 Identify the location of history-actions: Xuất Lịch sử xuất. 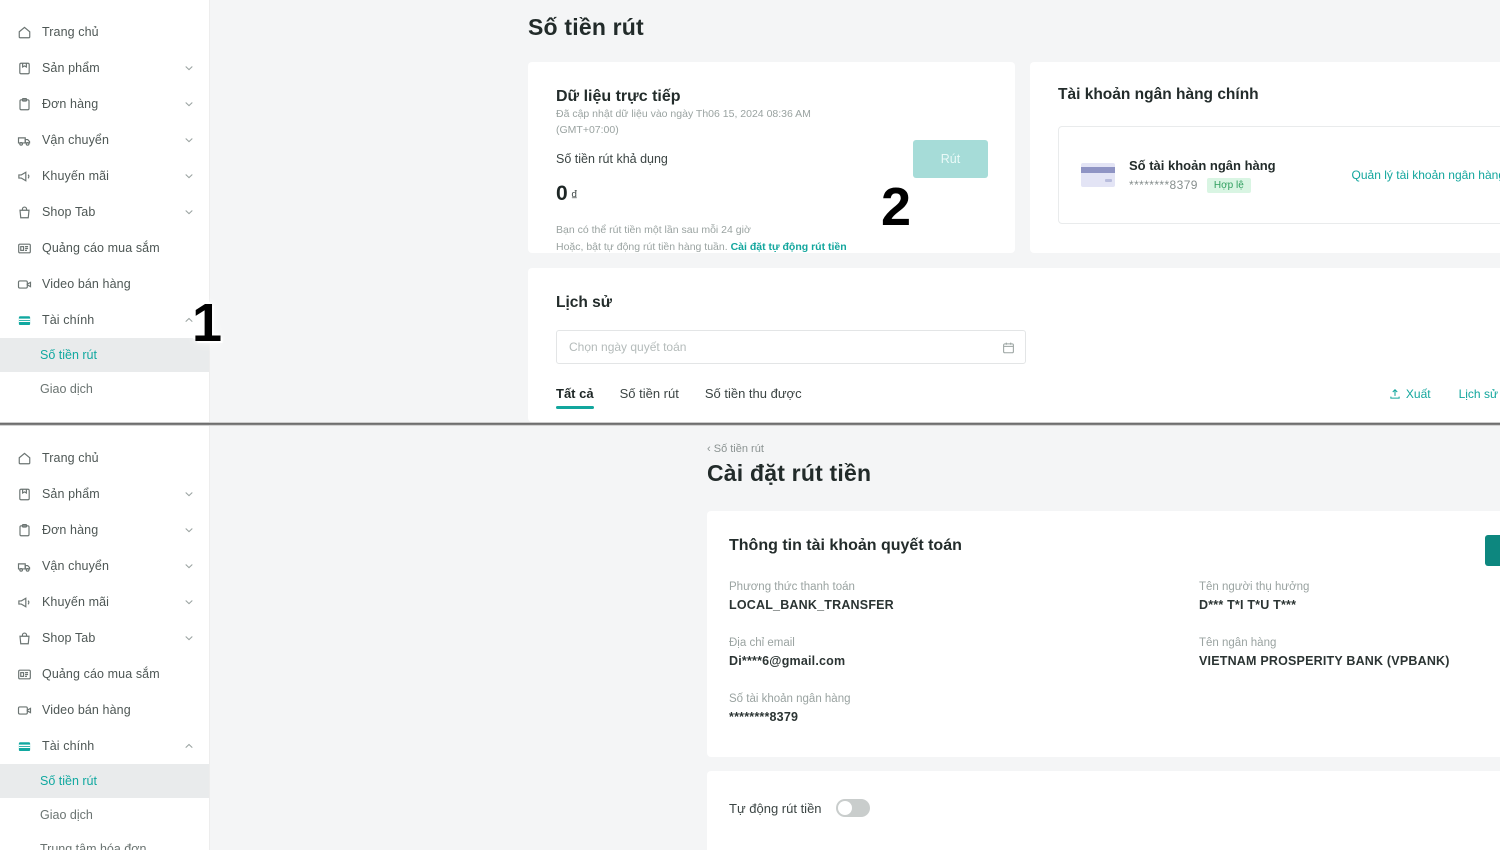
(1430, 398).